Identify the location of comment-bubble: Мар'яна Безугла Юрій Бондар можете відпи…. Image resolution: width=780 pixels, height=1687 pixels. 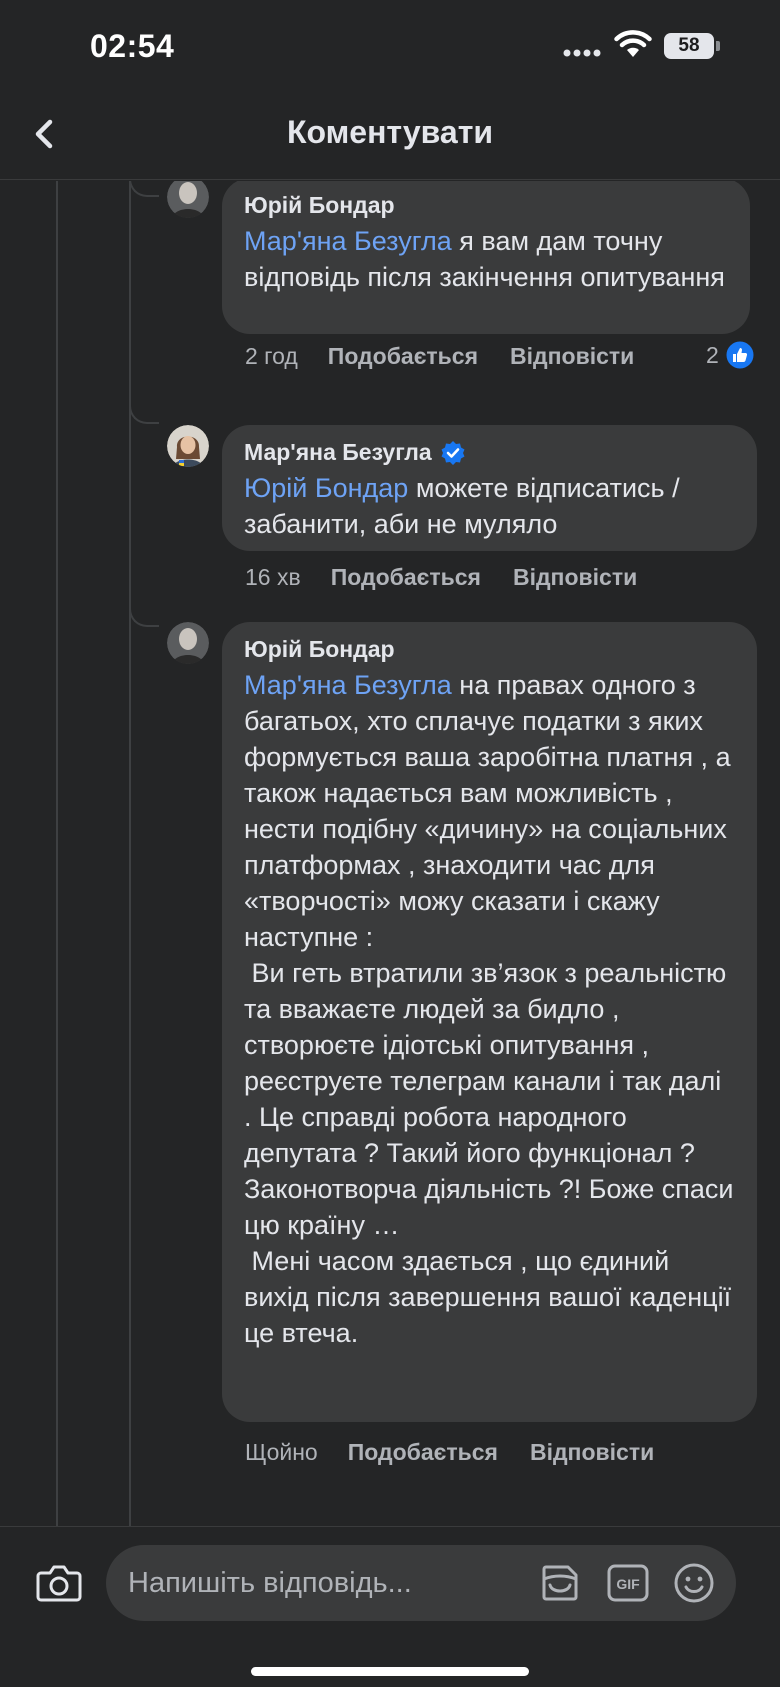
(489, 488).